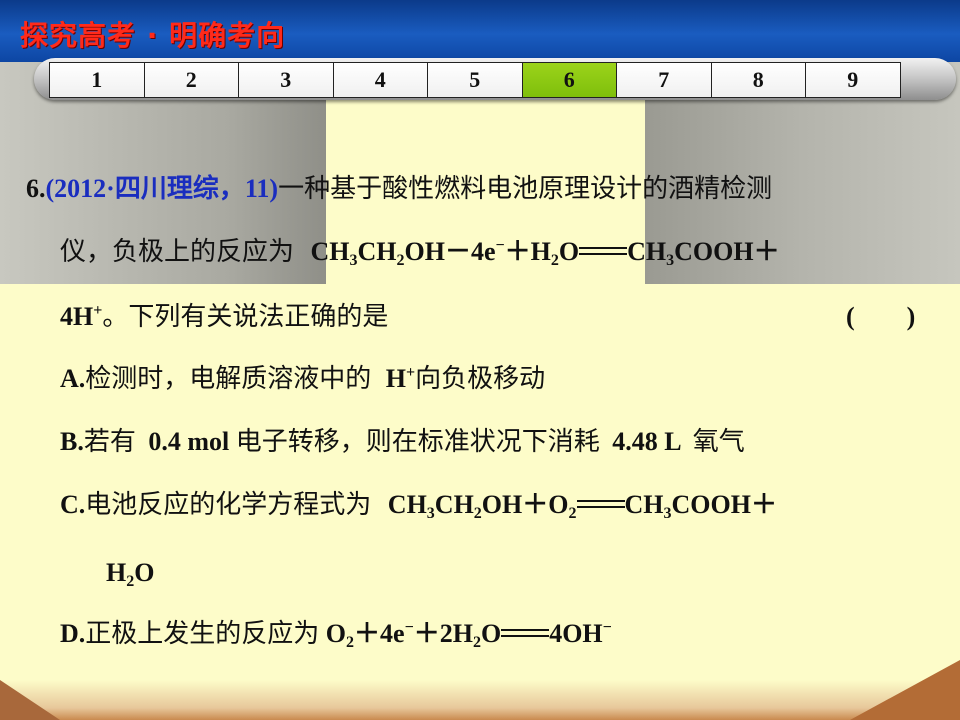 This screenshot has height=720, width=960. I want to click on overall-reaction: CH3CH2OH＋O2 CH3COOH＋, so click(582, 506).